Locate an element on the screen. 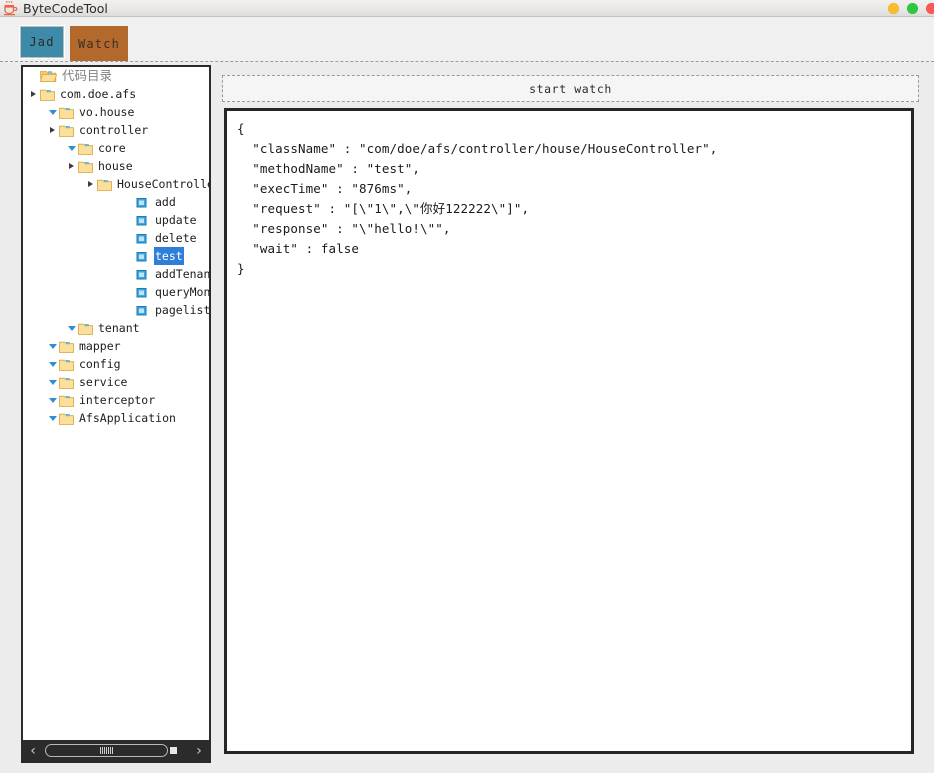 This screenshot has width=934, height=773. tree-node-com-doe-afs: com.doe.afs is located at coordinates (116, 94).